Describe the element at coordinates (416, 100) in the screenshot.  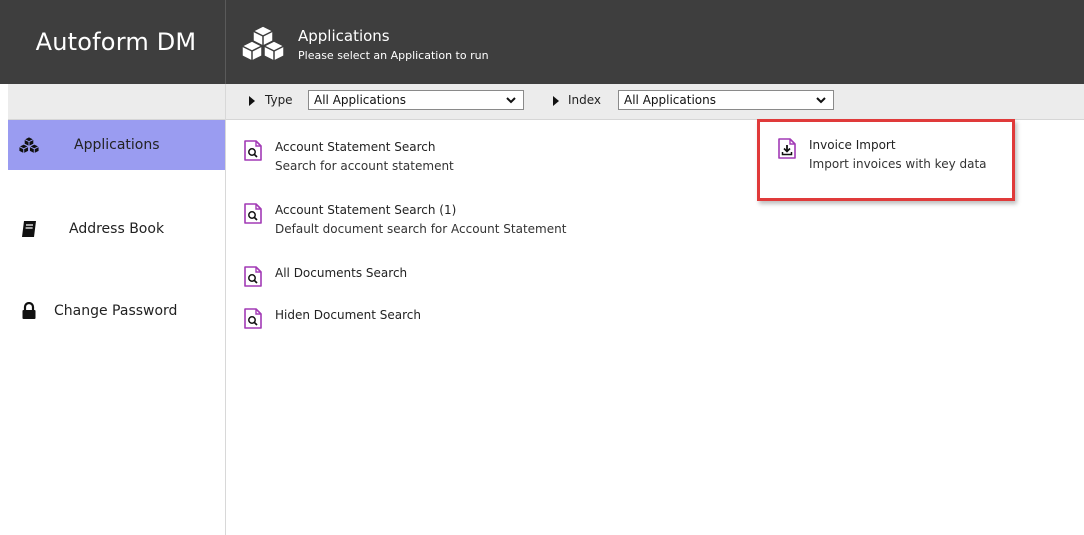
I see `type-select: All Applications` at that location.